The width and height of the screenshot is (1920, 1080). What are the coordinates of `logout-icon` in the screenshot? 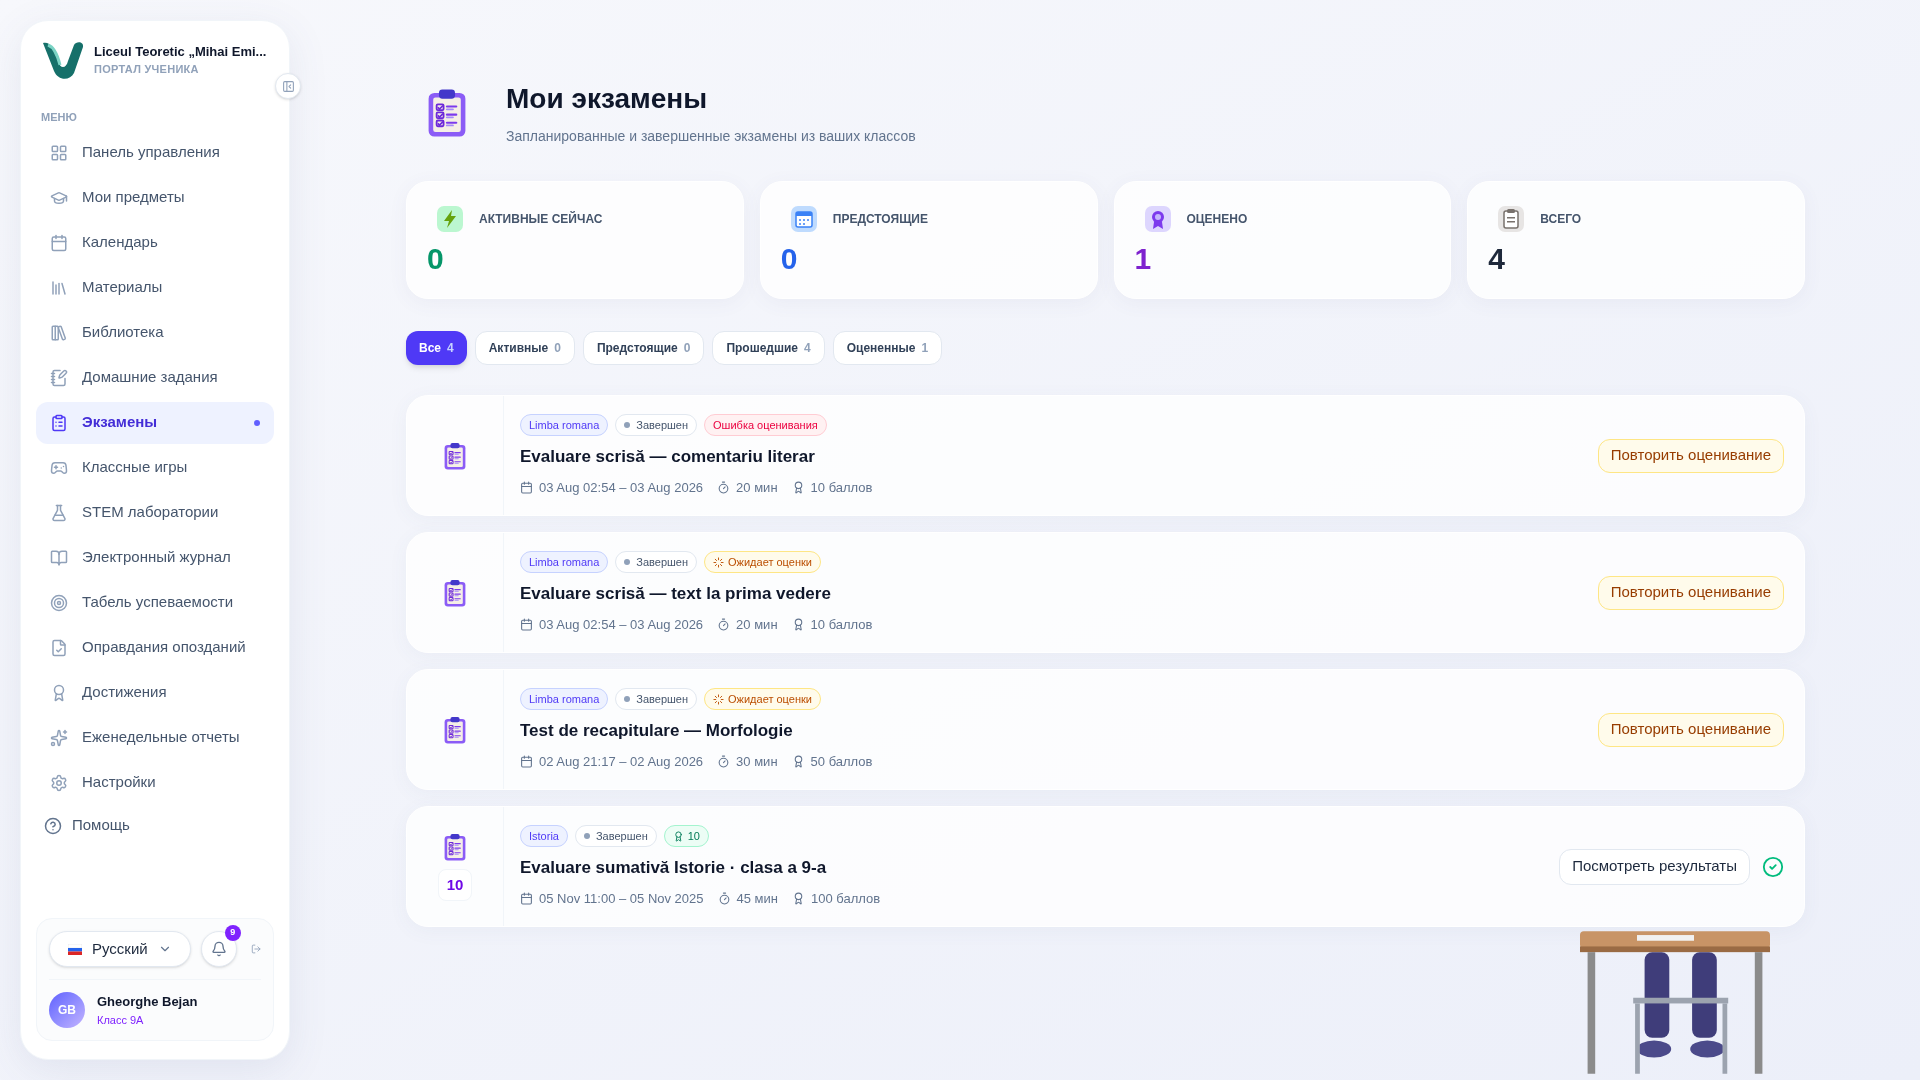 It's located at (255, 949).